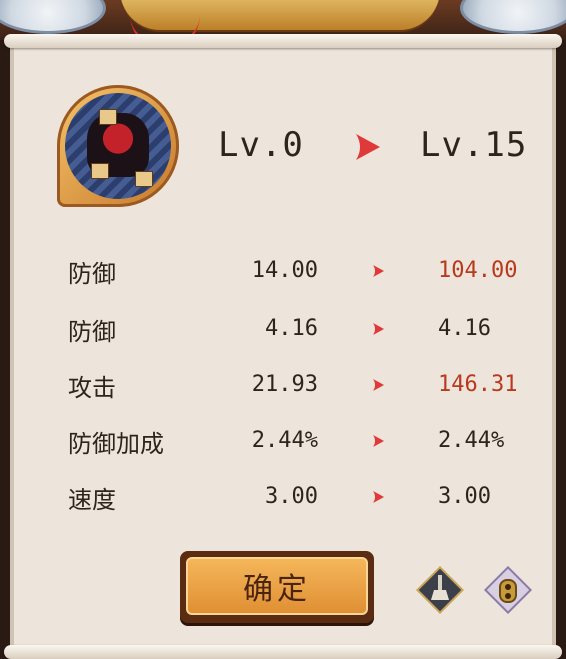  I want to click on stat-new-value: 4.16, so click(464, 328).